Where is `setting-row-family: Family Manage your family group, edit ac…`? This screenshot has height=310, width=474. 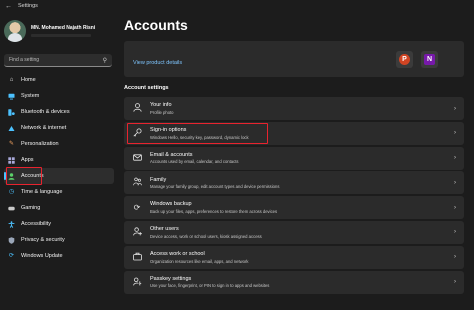 setting-row-family: Family Manage your family group, edit ac… is located at coordinates (294, 183).